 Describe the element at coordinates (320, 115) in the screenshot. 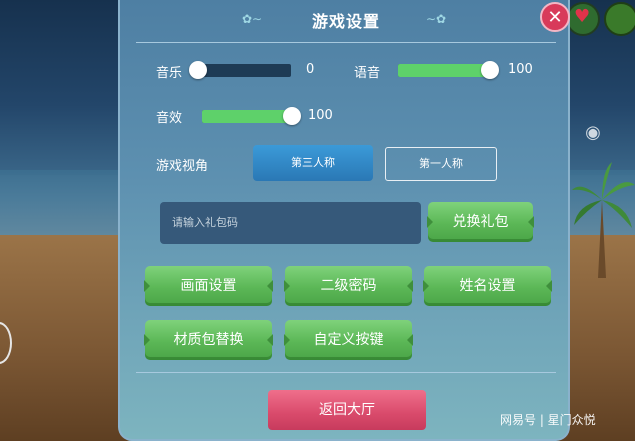

I see `sfx-value: 100` at that location.